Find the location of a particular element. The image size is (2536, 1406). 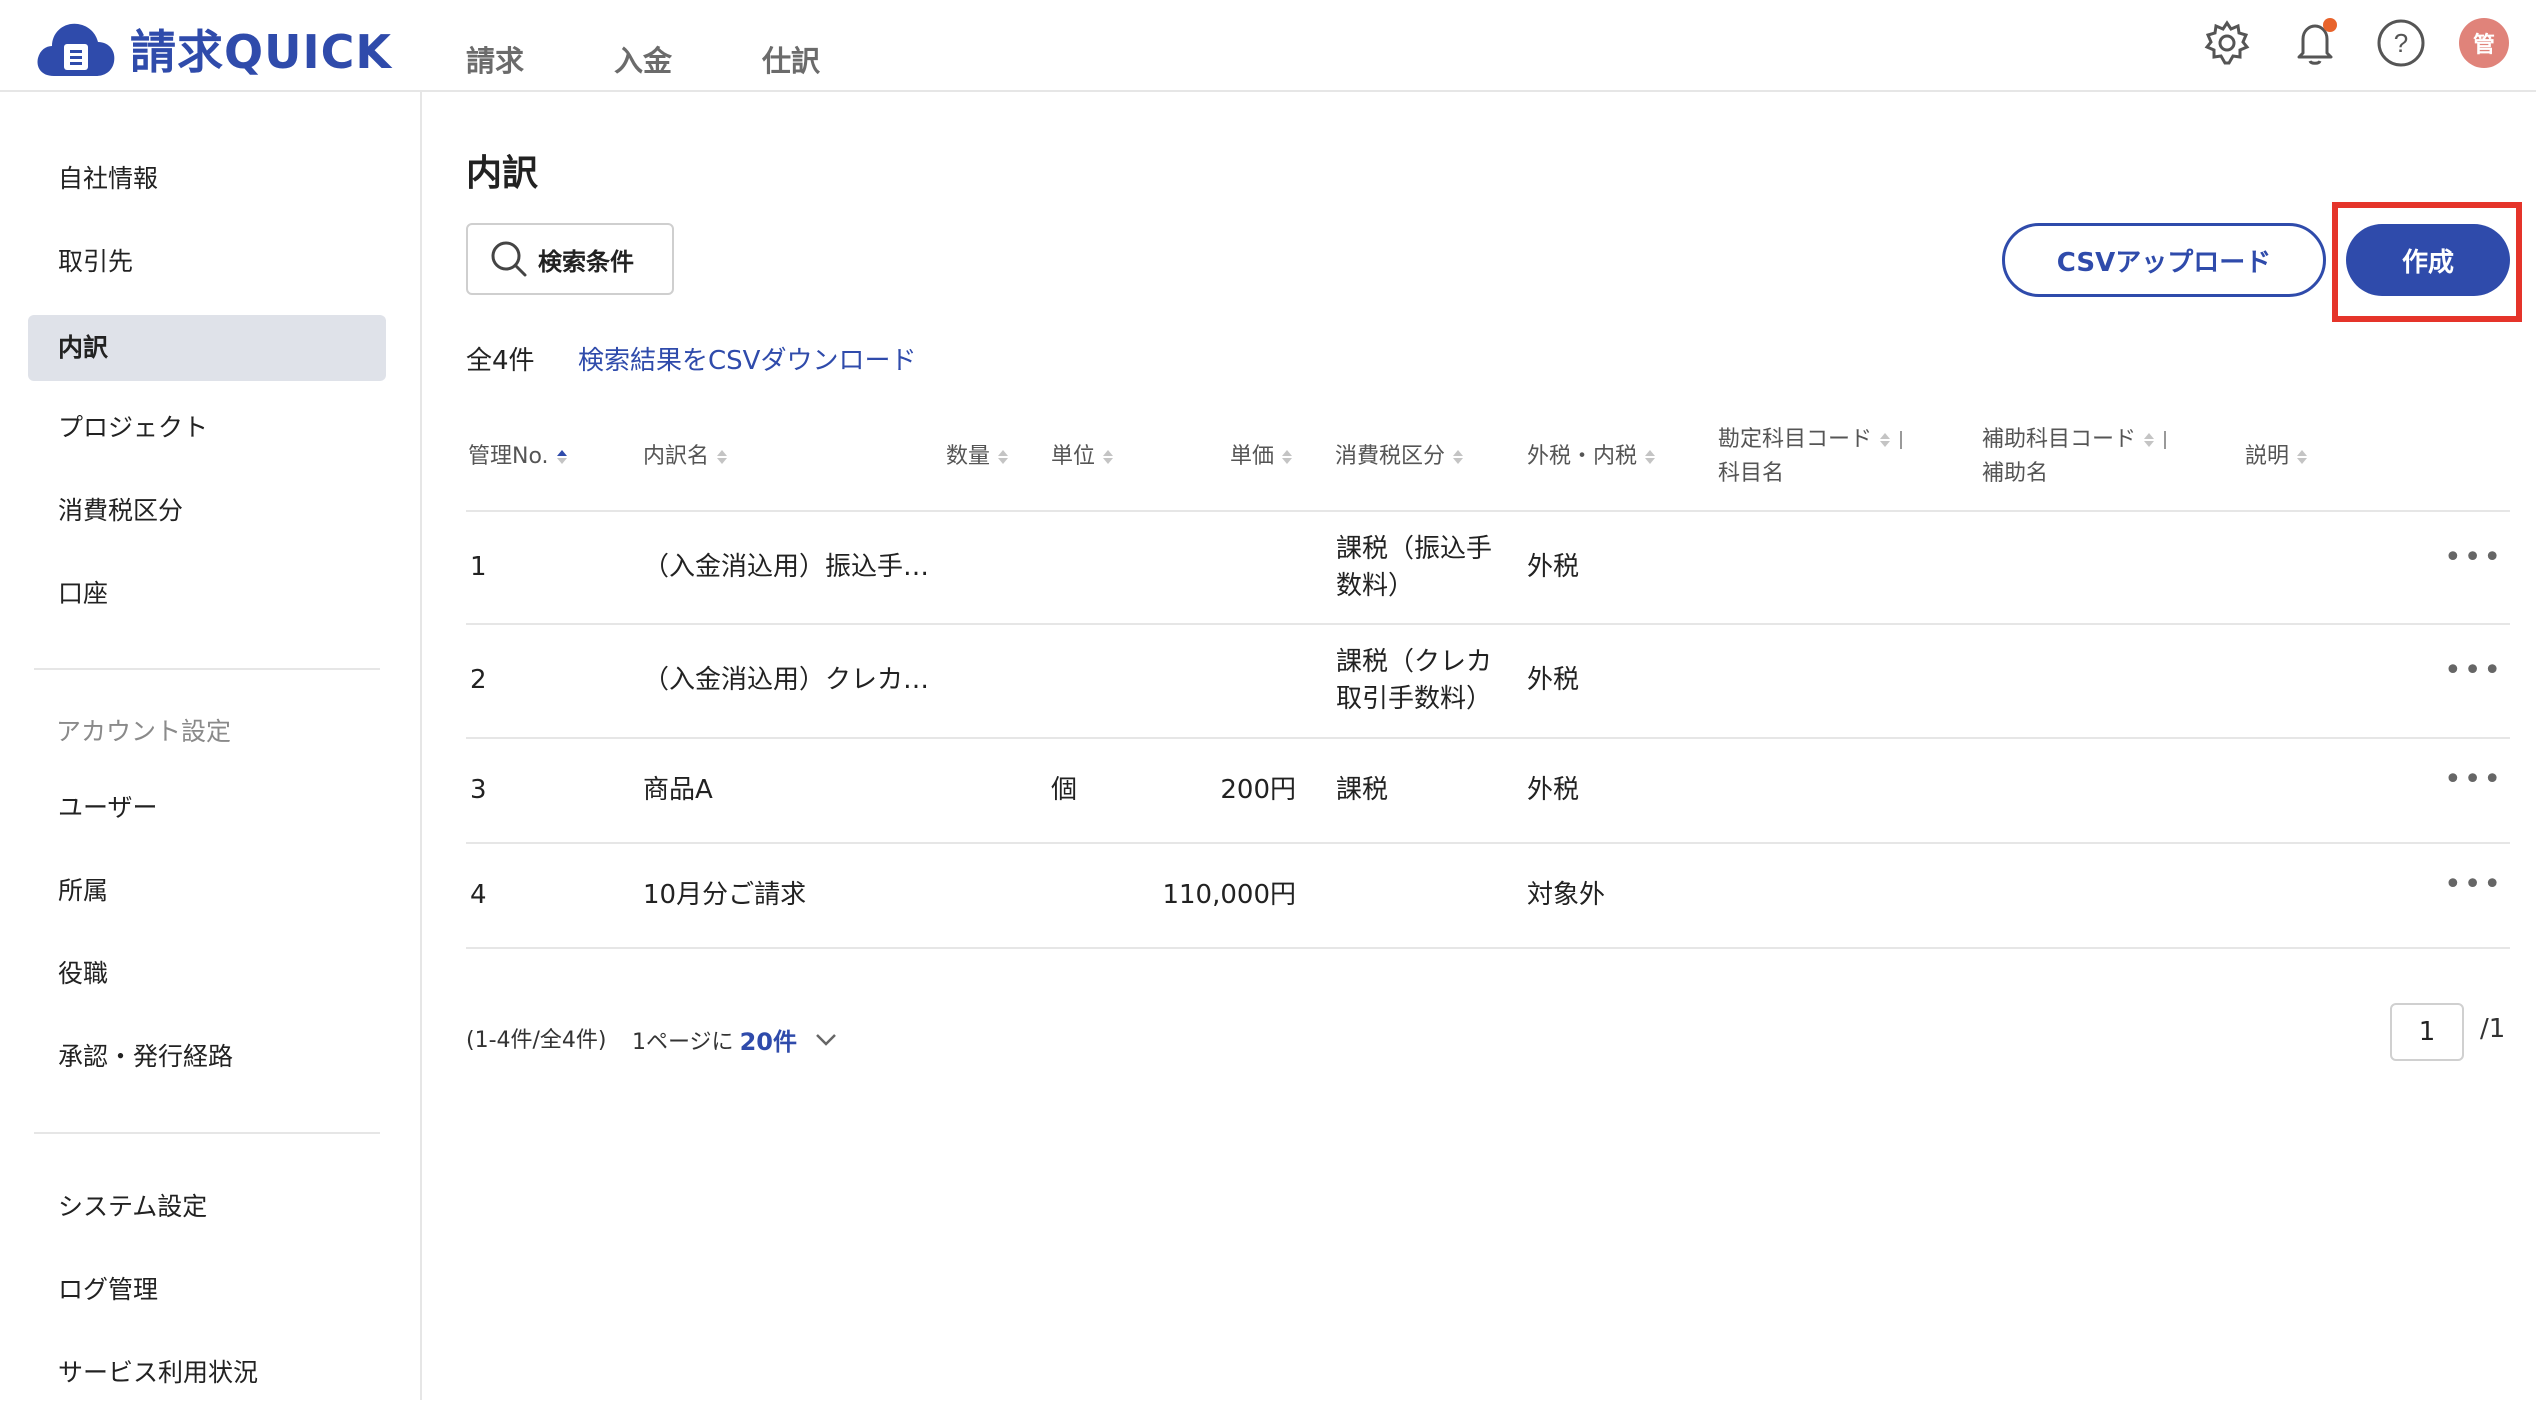

sidebar-item-departments: 所属 is located at coordinates (207, 891).